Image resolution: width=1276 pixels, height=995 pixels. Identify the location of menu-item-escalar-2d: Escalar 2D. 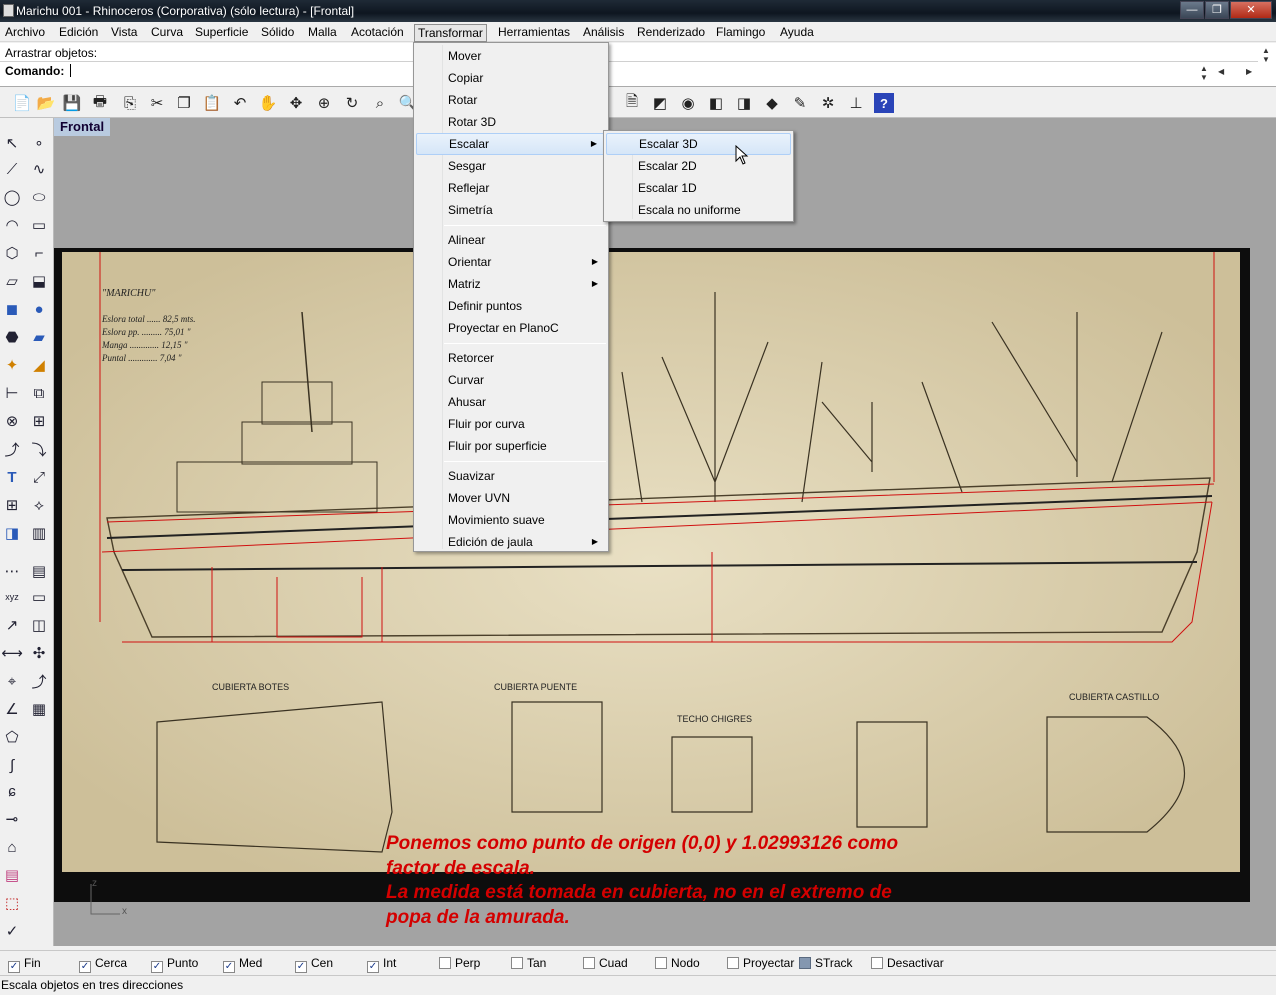
(698, 166).